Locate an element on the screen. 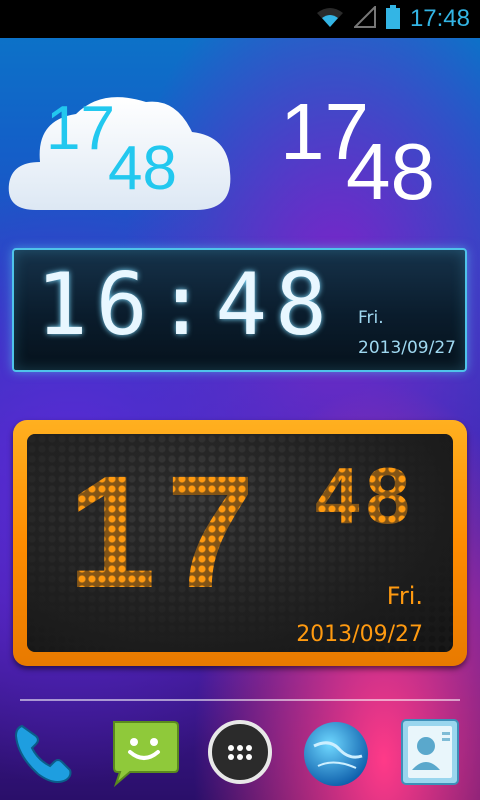 Image resolution: width=480 pixels, height=800 pixels. dock-divider is located at coordinates (240, 700).